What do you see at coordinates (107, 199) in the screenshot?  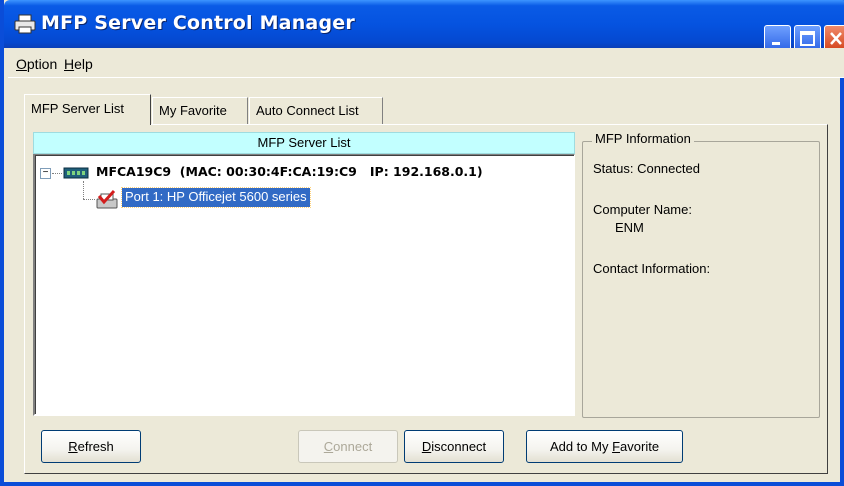 I see `printer-icon` at bounding box center [107, 199].